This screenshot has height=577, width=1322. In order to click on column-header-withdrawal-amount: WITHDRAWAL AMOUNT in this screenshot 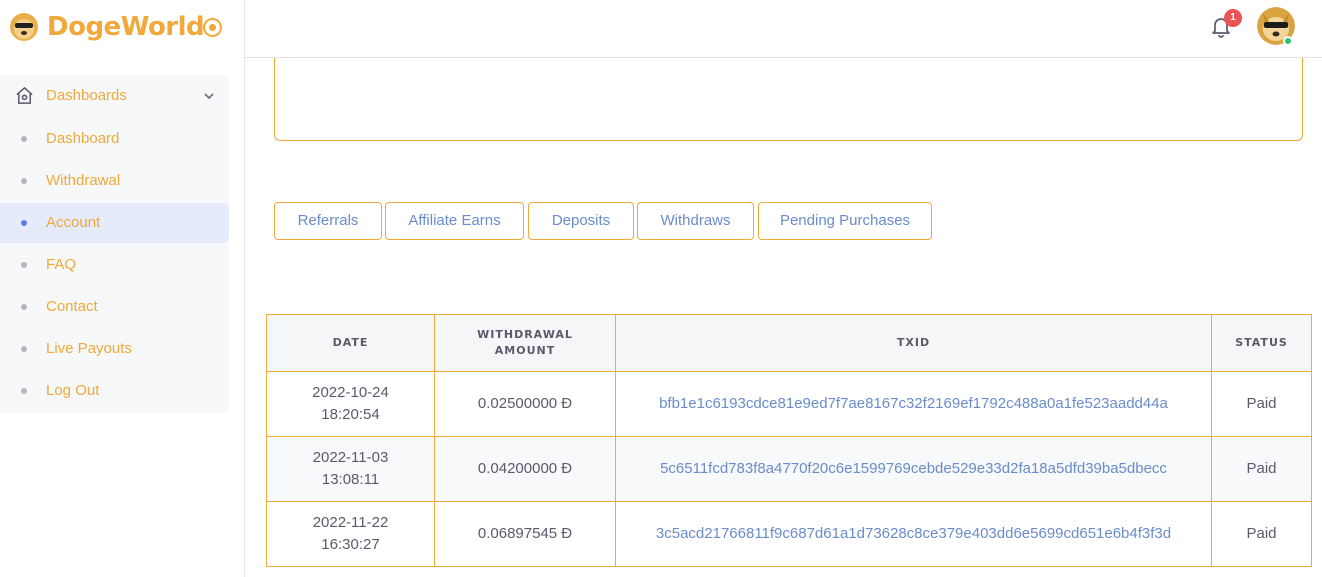, I will do `click(525, 343)`.